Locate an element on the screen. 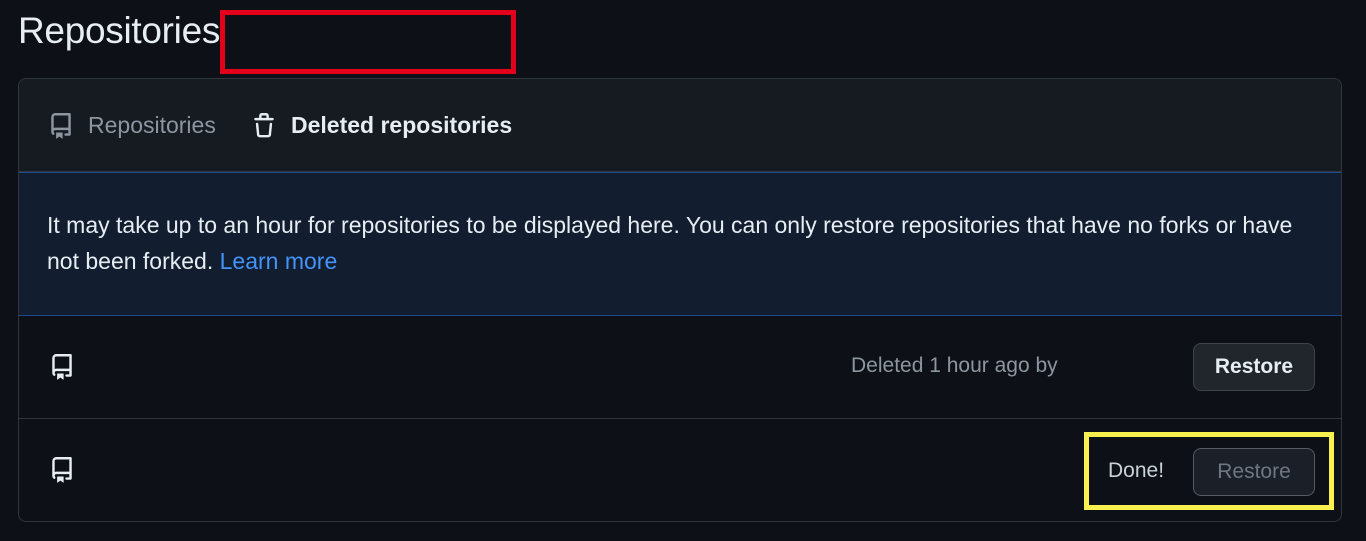  red-highlight-box is located at coordinates (368, 42).